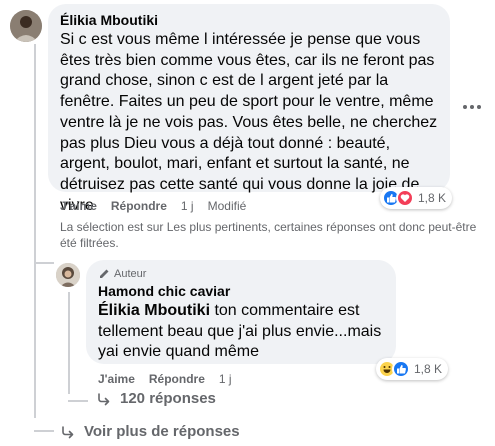  I want to click on avatar, so click(26, 26).